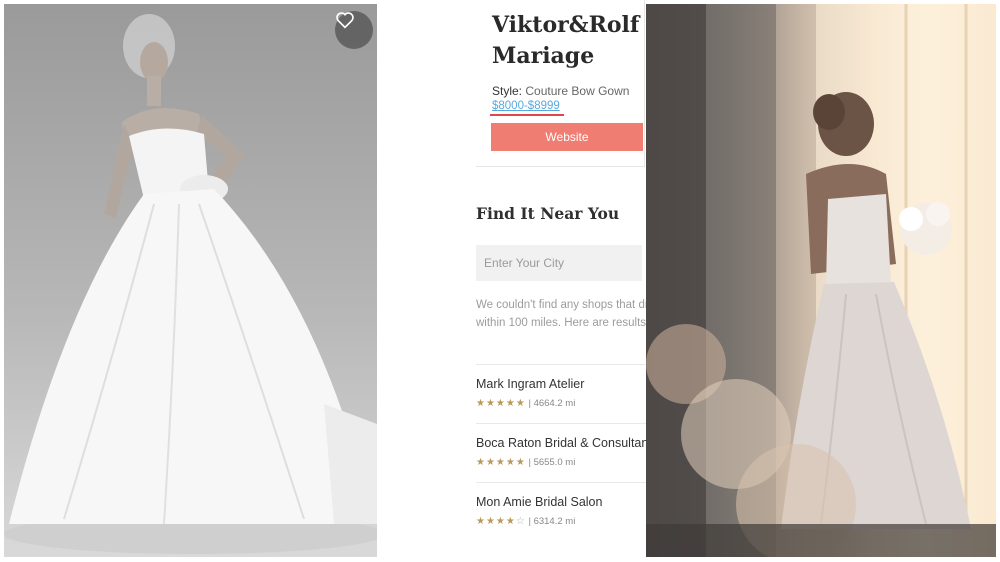  Describe the element at coordinates (566, 40) in the screenshot. I see `designer-name: Viktor&Rolf Mariage` at that location.